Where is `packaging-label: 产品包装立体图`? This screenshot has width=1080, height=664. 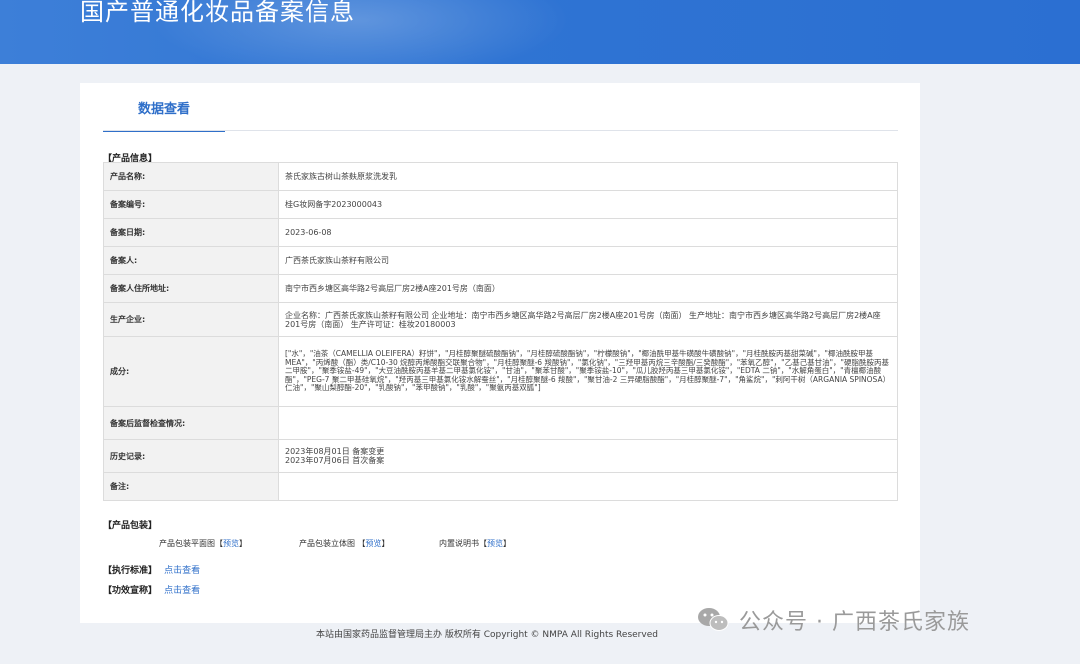 packaging-label: 产品包装立体图 is located at coordinates (327, 543).